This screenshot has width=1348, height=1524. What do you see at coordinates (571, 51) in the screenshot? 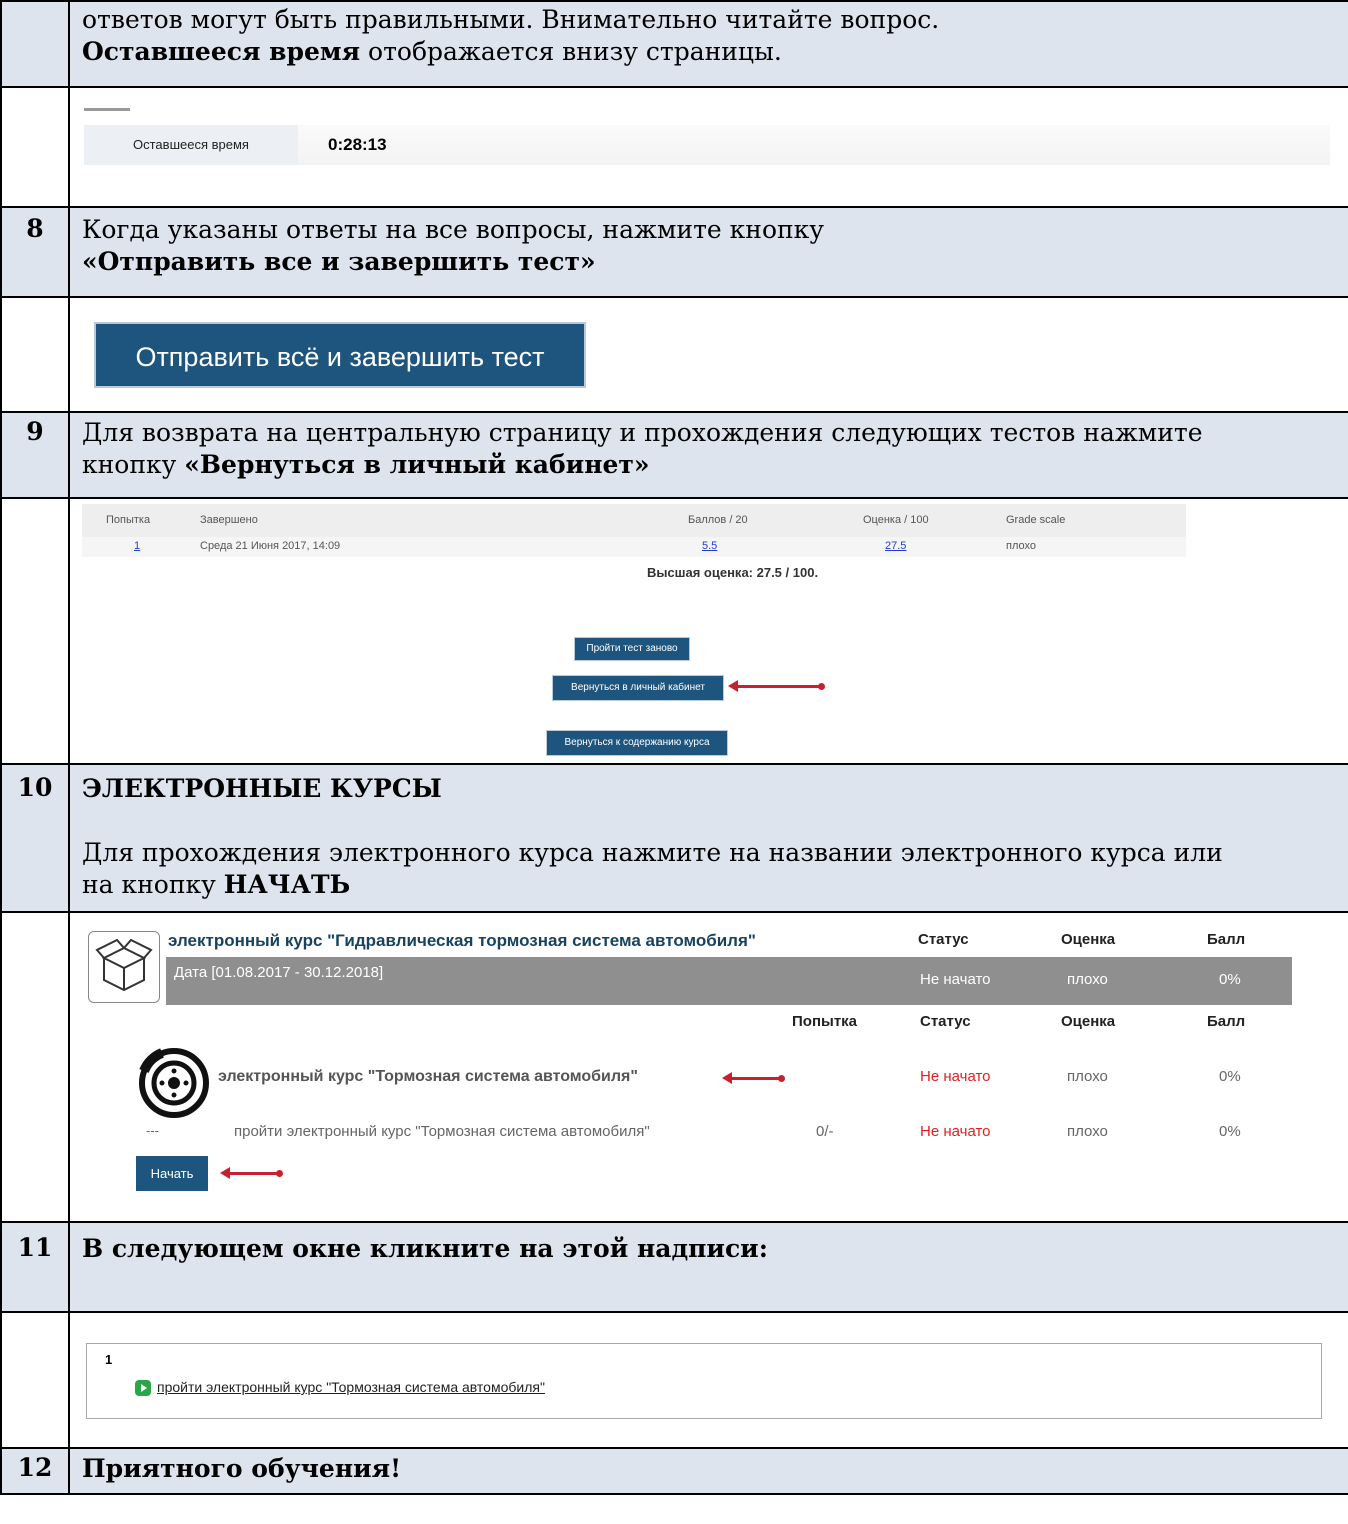
I see `intro-line-2-rest: отображается внизу страницы.` at bounding box center [571, 51].